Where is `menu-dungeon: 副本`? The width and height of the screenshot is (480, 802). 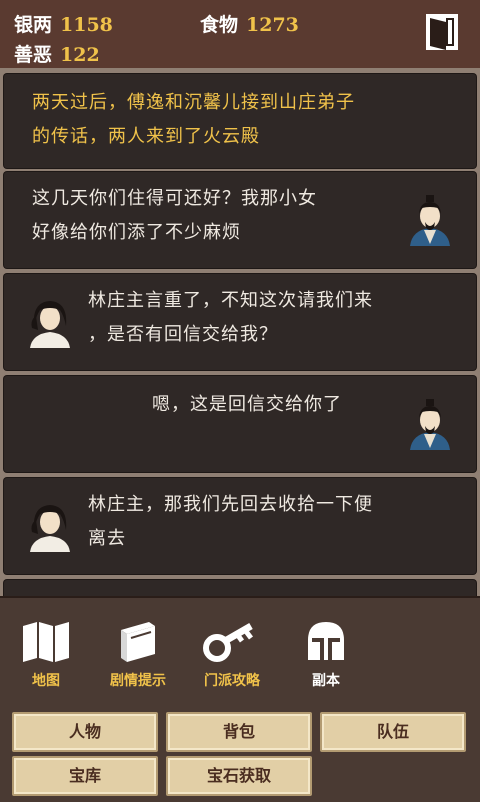
menu-dungeon: 副本 is located at coordinates (326, 655).